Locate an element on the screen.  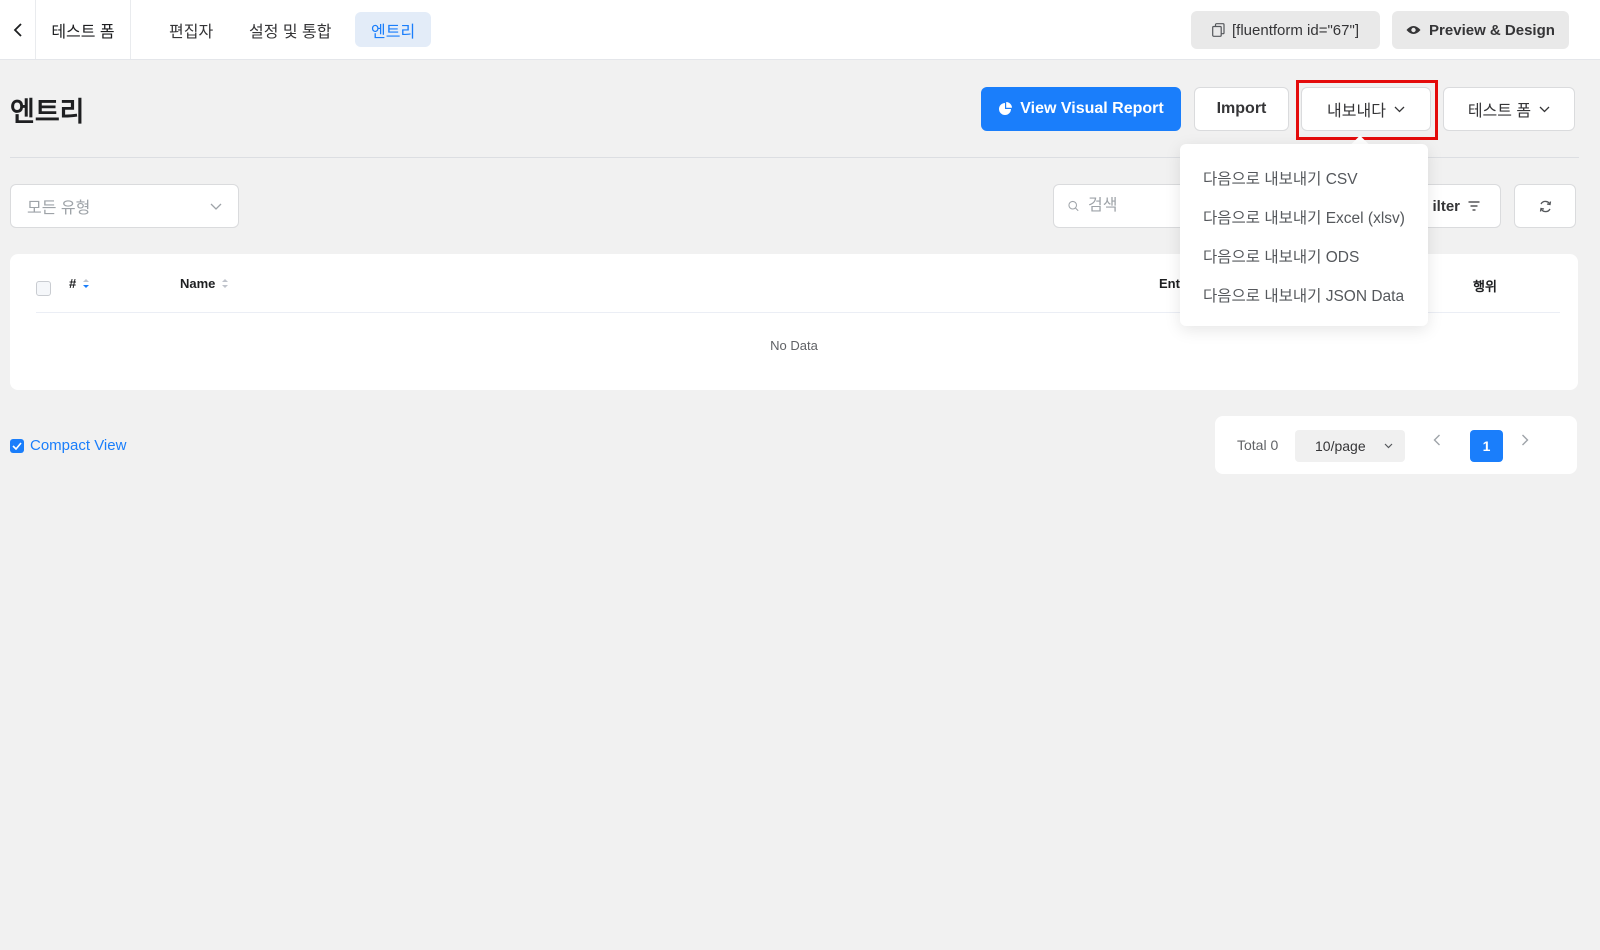
page-size-value: 10/page is located at coordinates (1340, 446).